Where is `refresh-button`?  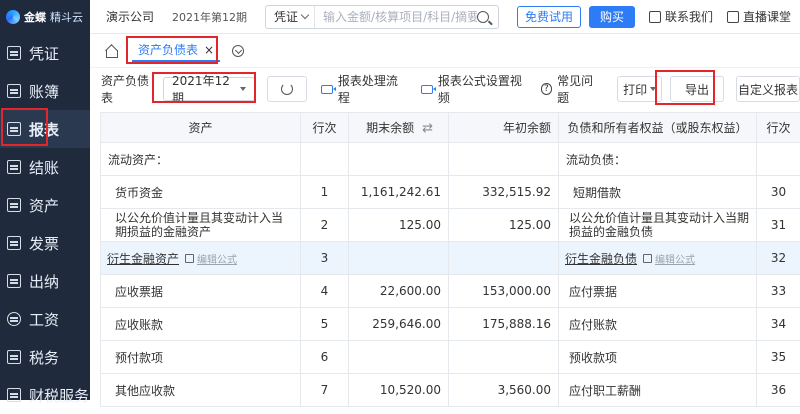
refresh-button is located at coordinates (287, 89).